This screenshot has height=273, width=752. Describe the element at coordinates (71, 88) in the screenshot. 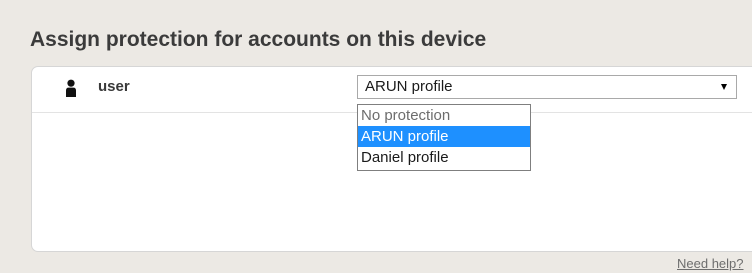

I see `user-icon` at that location.